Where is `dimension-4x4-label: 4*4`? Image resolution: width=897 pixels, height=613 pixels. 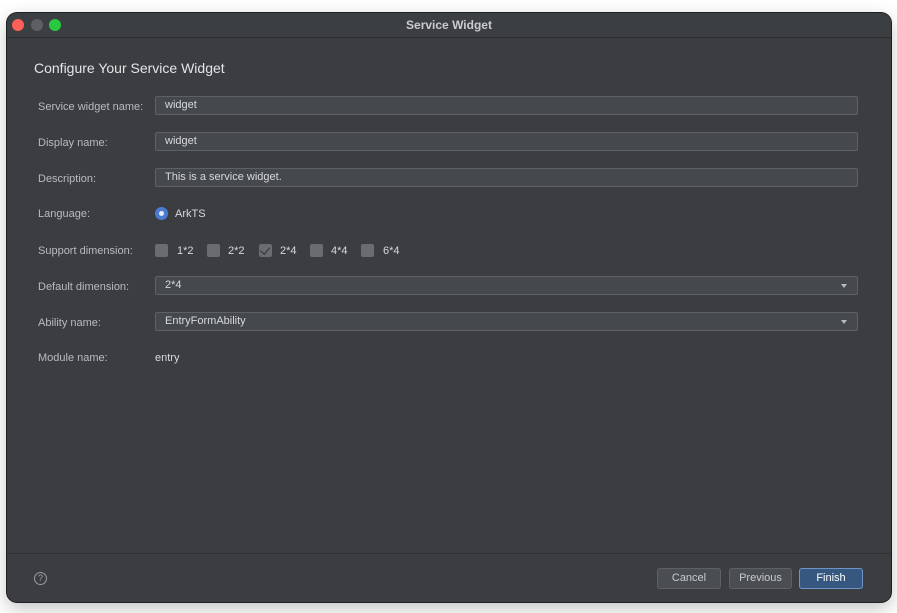
dimension-4x4-label: 4*4 is located at coordinates (339, 251).